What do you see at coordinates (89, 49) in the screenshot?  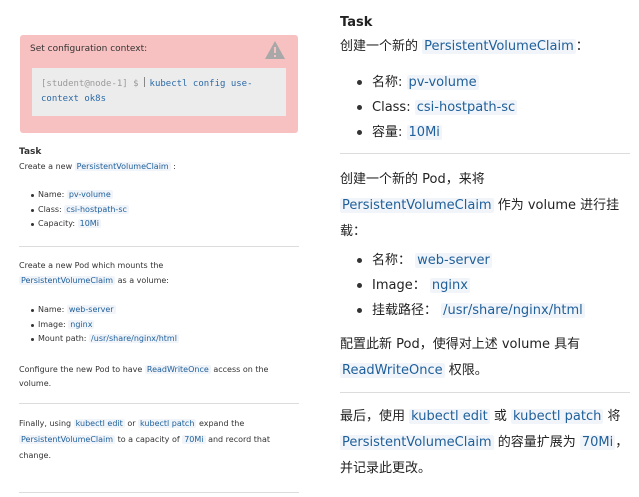 I see `alert-title: Set configuration context:` at bounding box center [89, 49].